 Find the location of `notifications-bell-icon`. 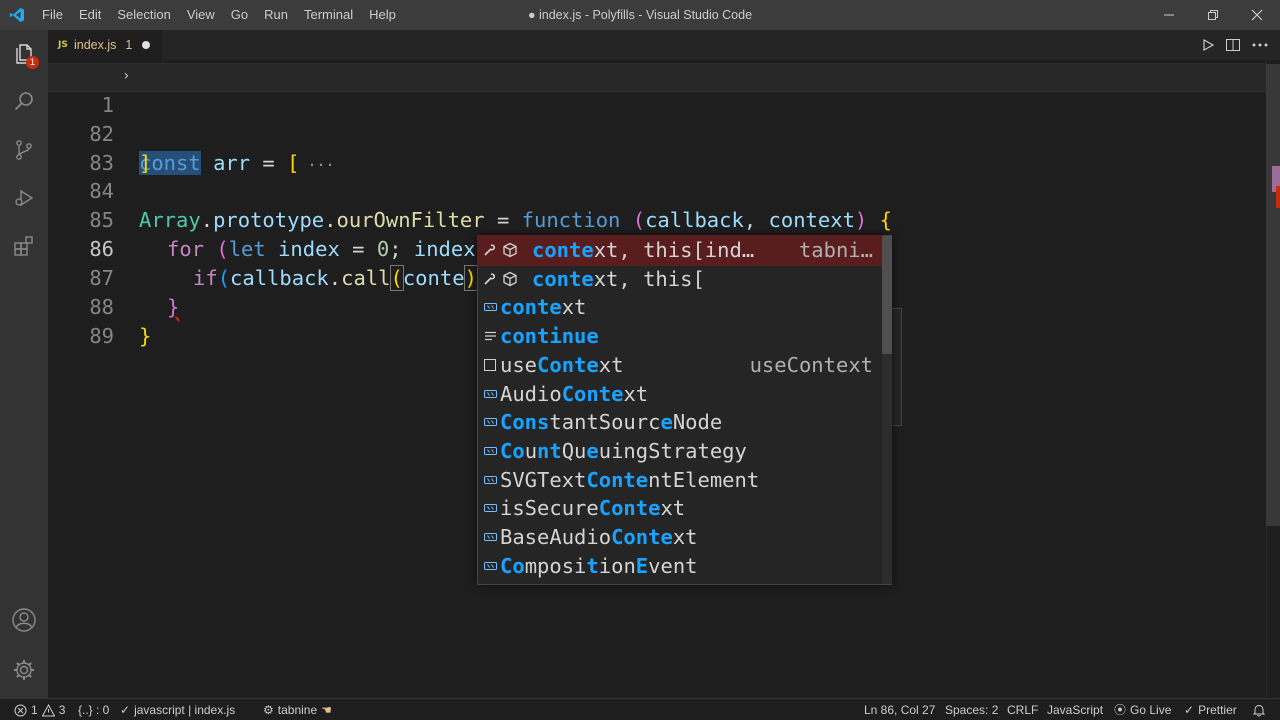

notifications-bell-icon is located at coordinates (1259, 709).